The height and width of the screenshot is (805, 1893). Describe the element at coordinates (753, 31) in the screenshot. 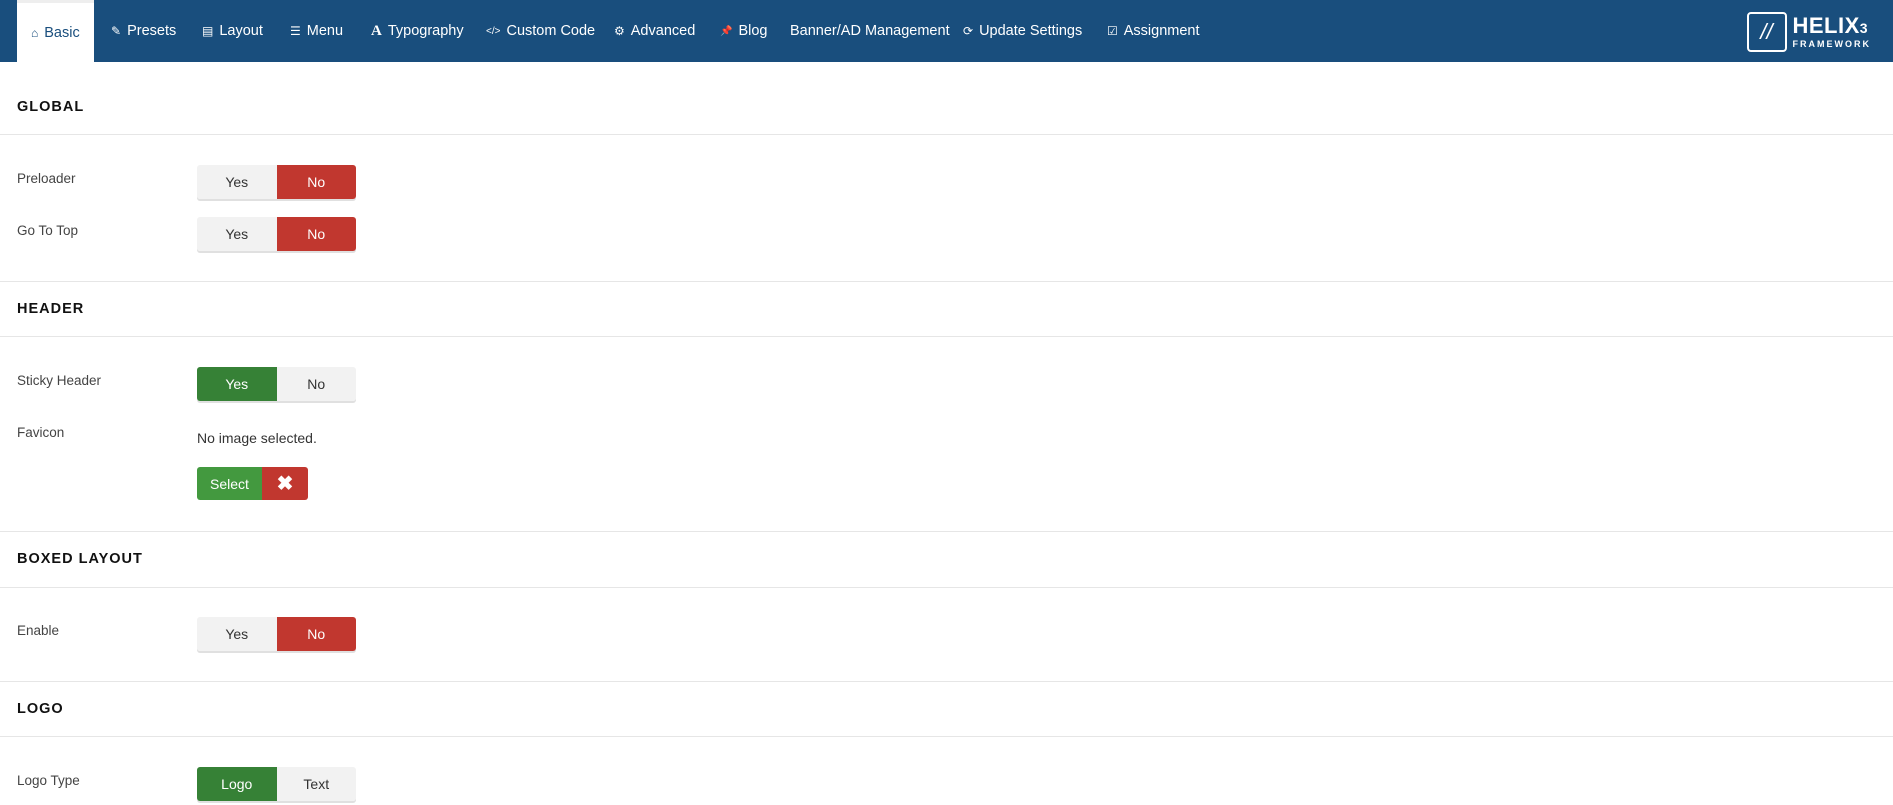

I see `tab-label: Blog` at that location.